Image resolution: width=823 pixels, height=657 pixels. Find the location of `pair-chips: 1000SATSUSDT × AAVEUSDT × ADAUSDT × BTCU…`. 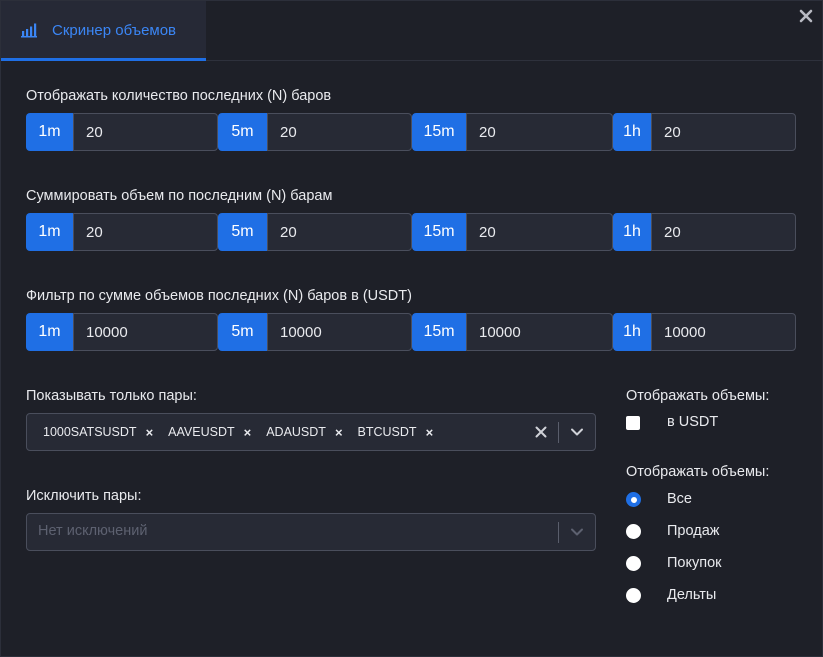

pair-chips: 1000SATSUSDT × AAVEUSDT × ADAUSDT × BTCU… is located at coordinates (245, 432).